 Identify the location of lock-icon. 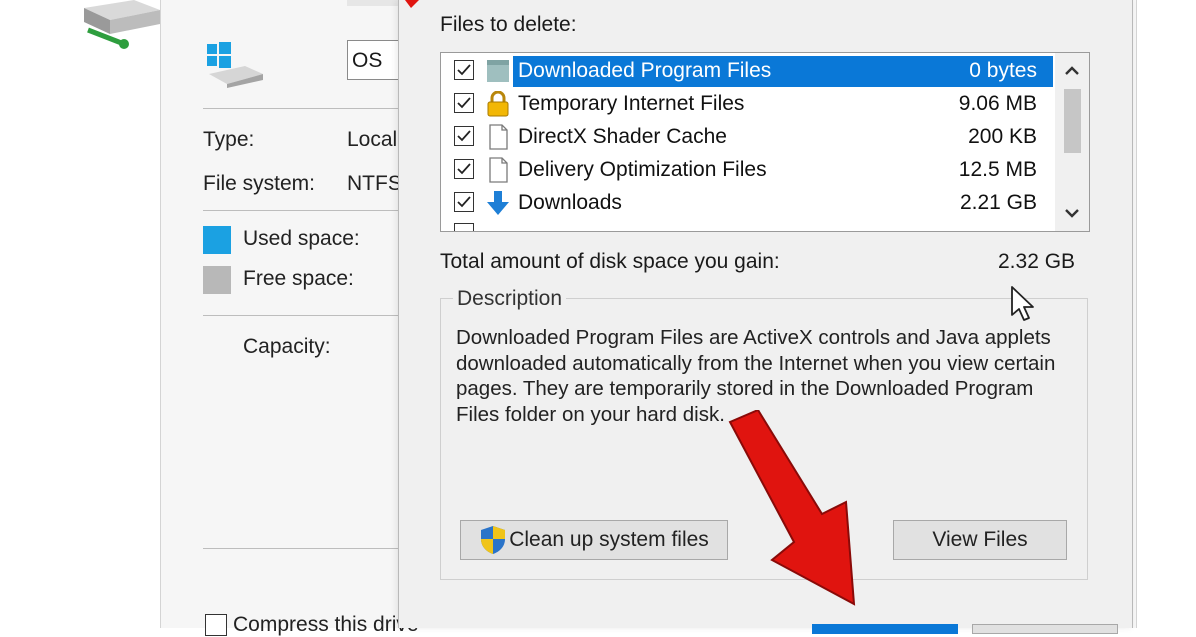
(498, 103).